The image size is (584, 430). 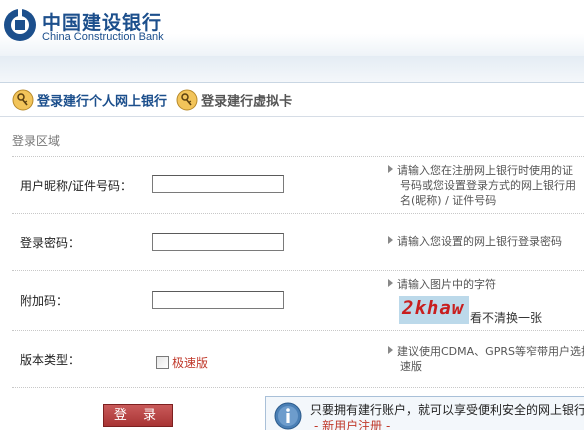 What do you see at coordinates (411, 366) in the screenshot?
I see `hint-text: 速版` at bounding box center [411, 366].